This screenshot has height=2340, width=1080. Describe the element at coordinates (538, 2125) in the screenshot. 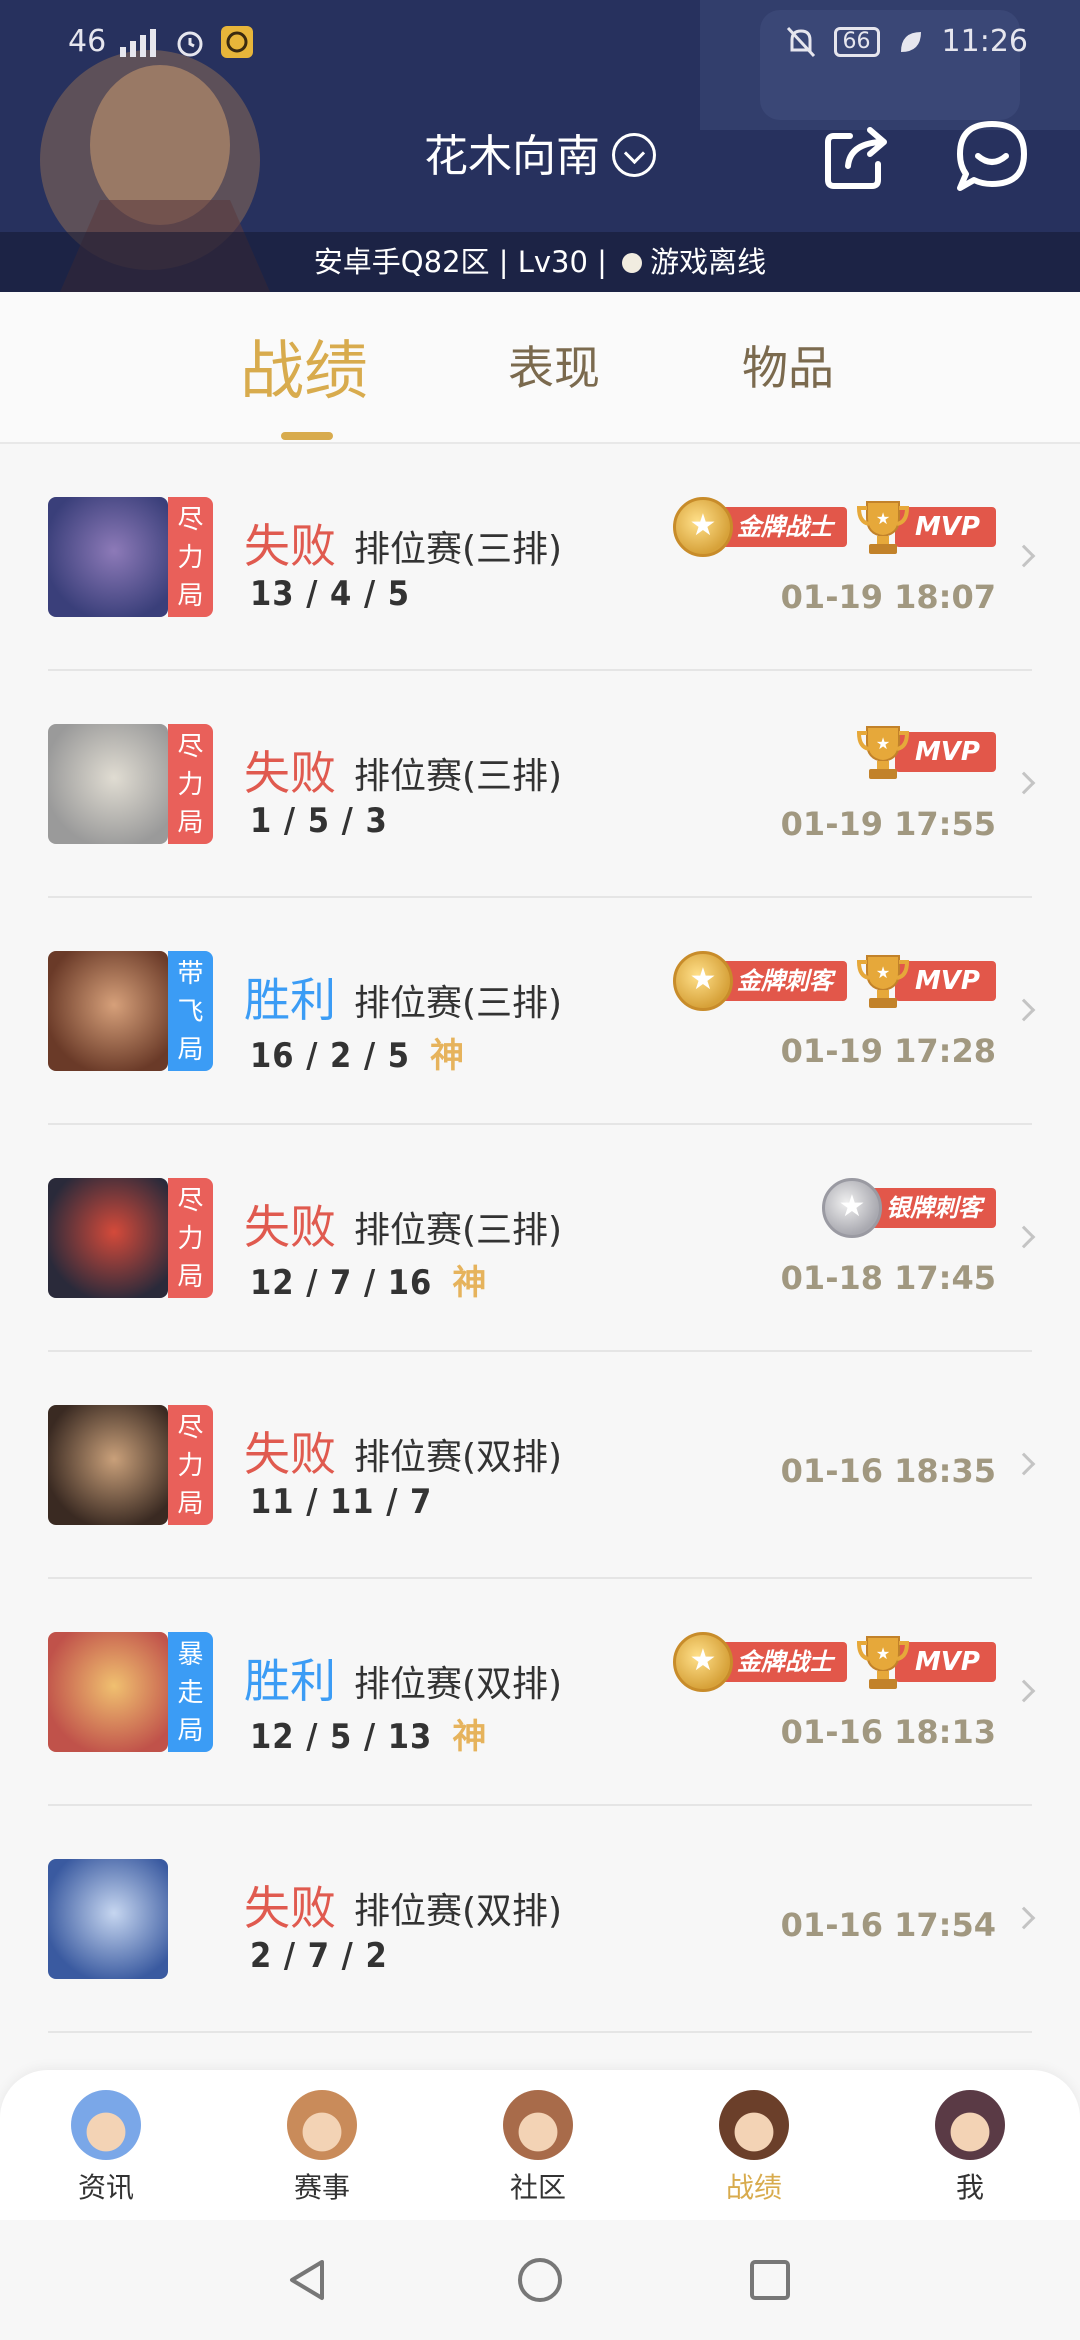

I see `nav-community-icon` at that location.